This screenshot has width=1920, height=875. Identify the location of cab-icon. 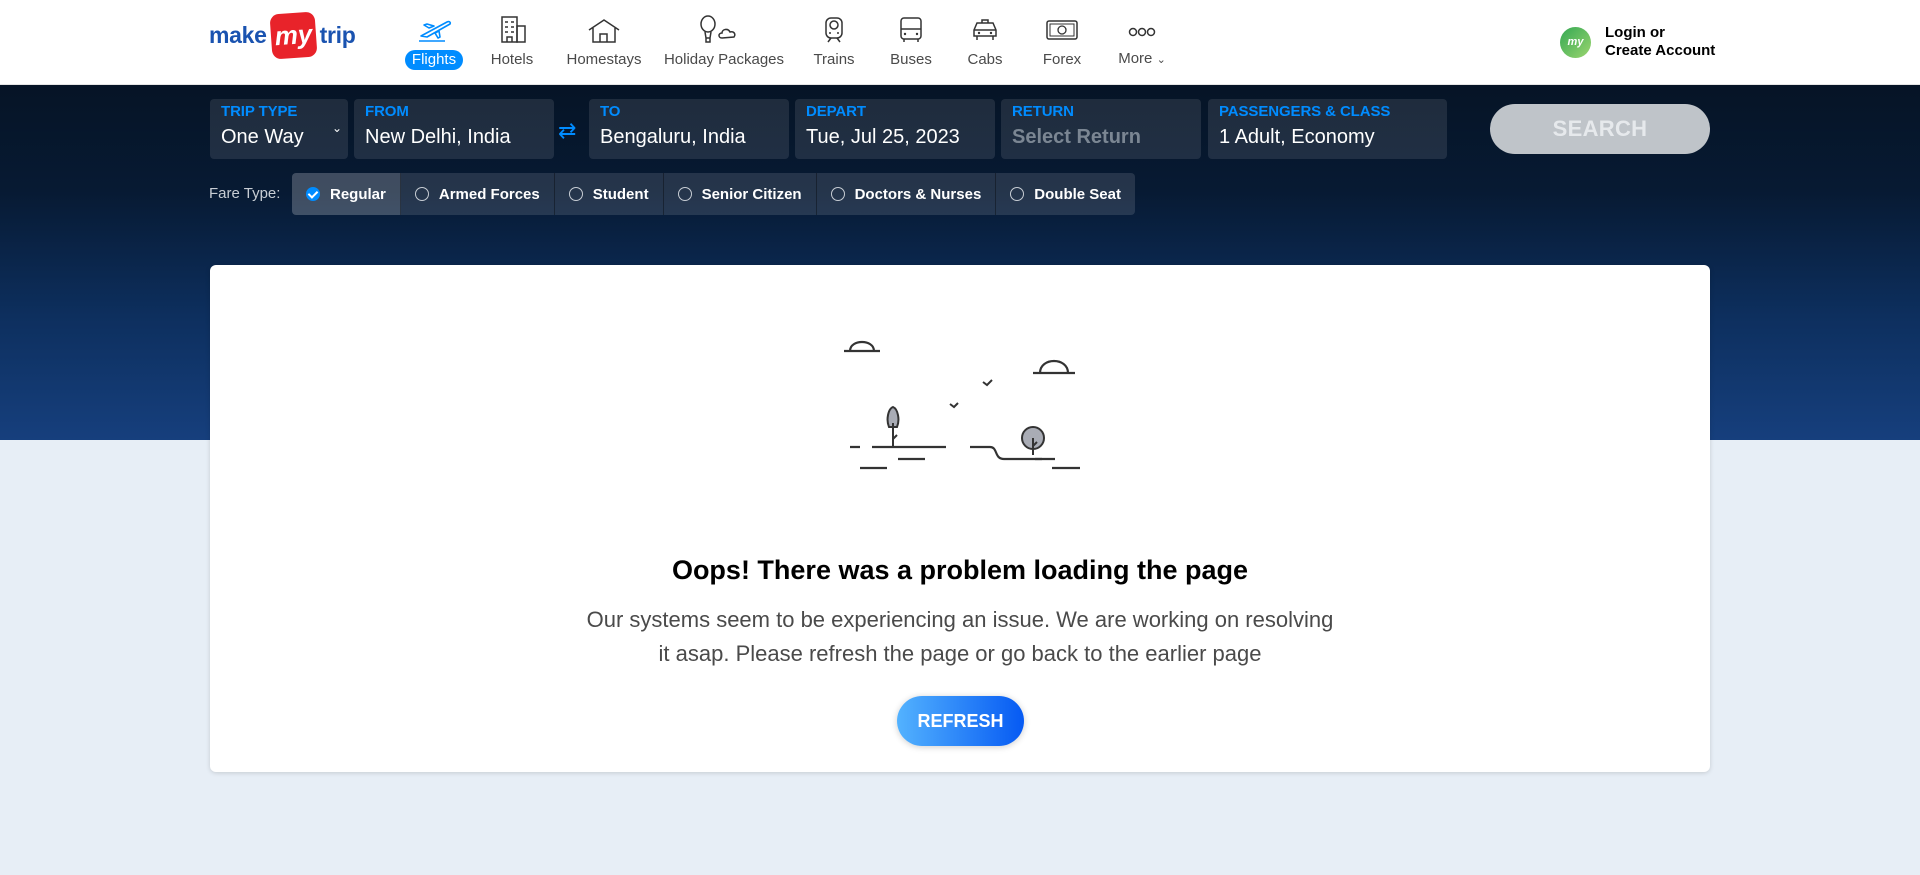
(985, 29).